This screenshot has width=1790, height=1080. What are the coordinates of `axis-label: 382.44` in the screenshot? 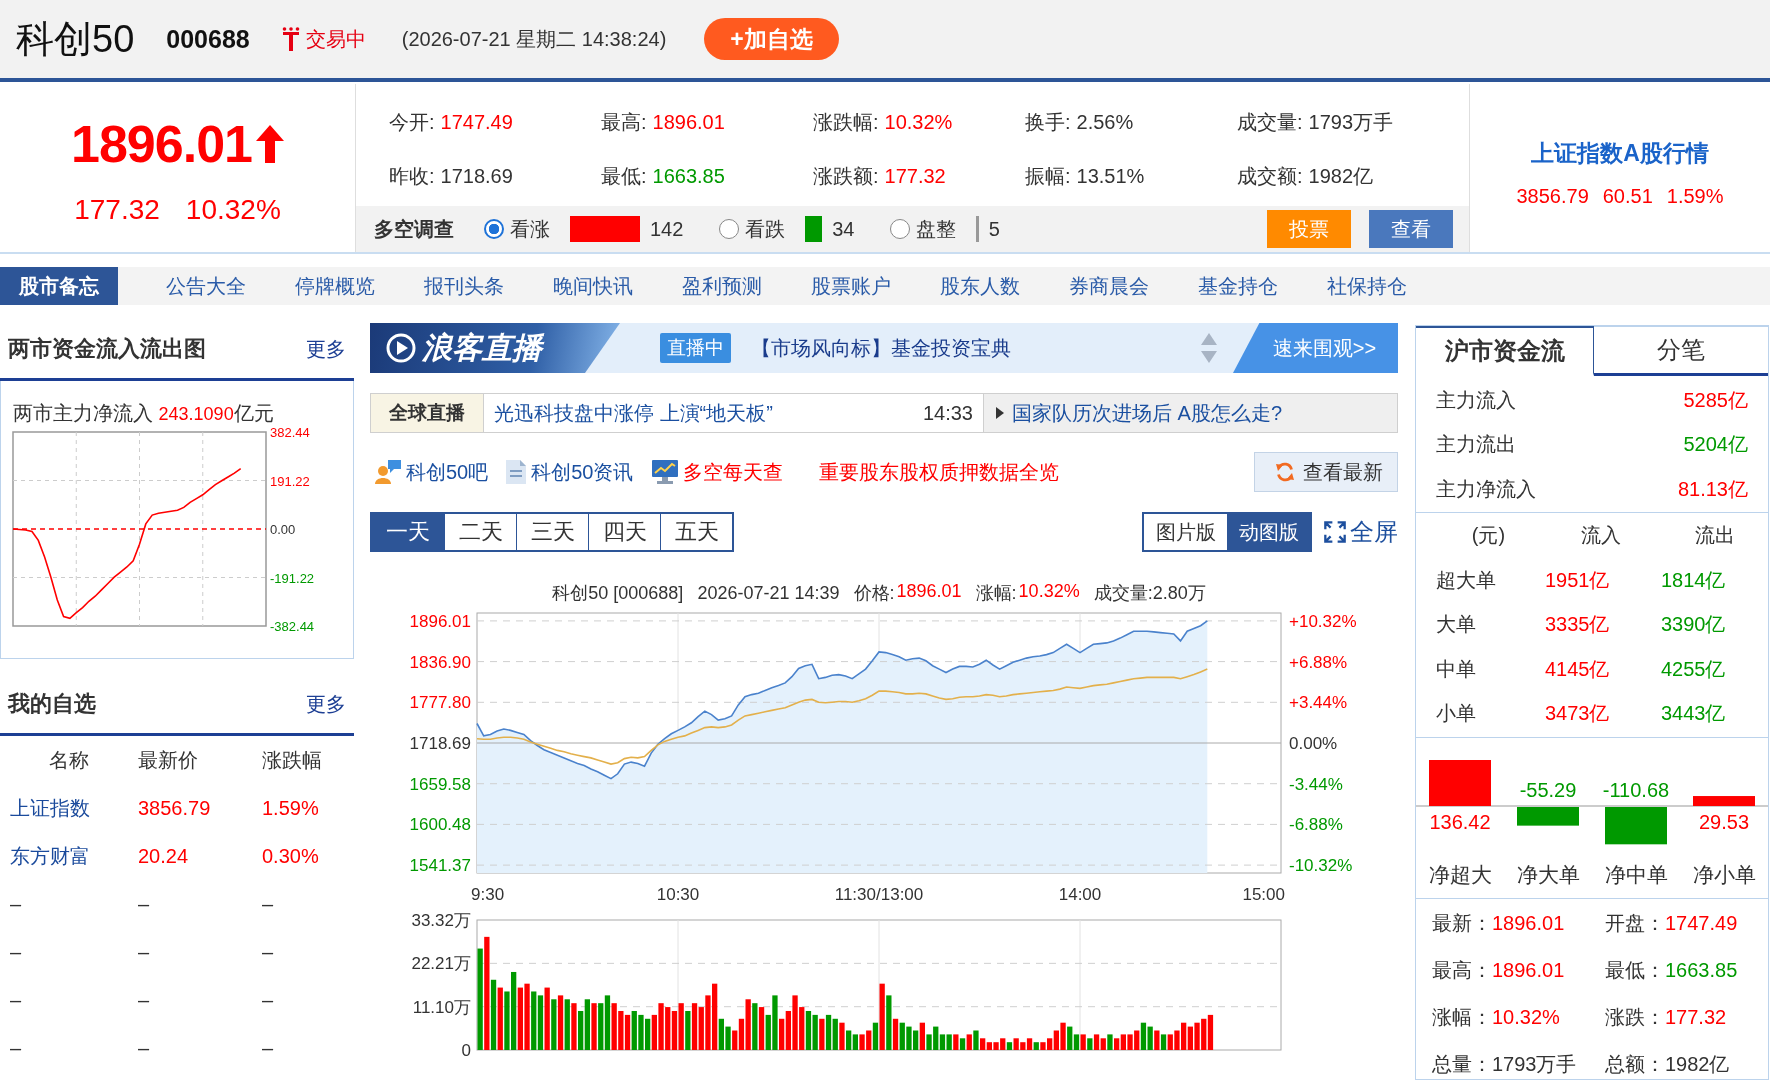 It's located at (290, 433).